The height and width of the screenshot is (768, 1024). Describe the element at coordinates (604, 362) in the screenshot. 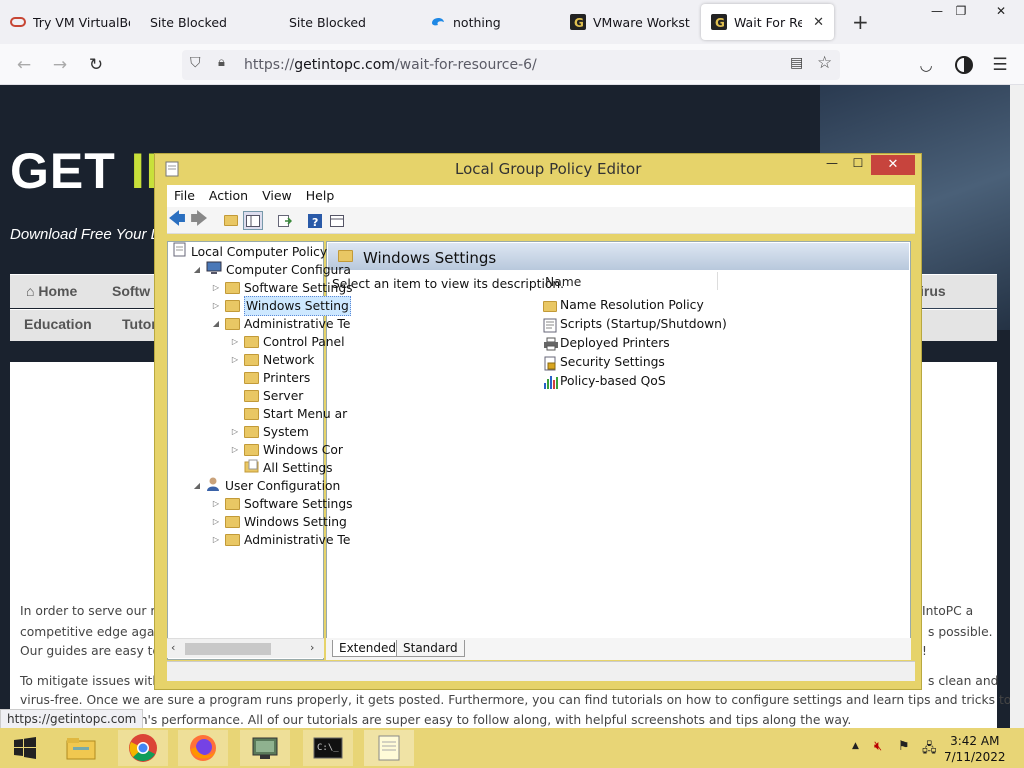

I see `policy-list-item: Security Settings` at that location.